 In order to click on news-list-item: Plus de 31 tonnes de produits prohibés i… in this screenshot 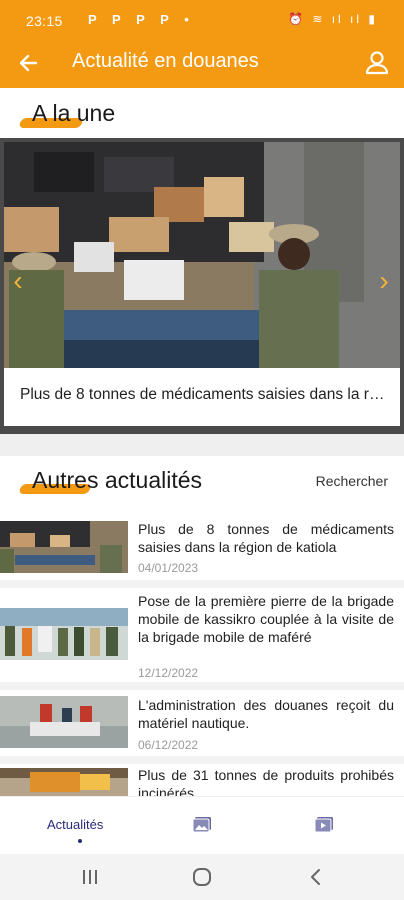, I will do `click(202, 780)`.